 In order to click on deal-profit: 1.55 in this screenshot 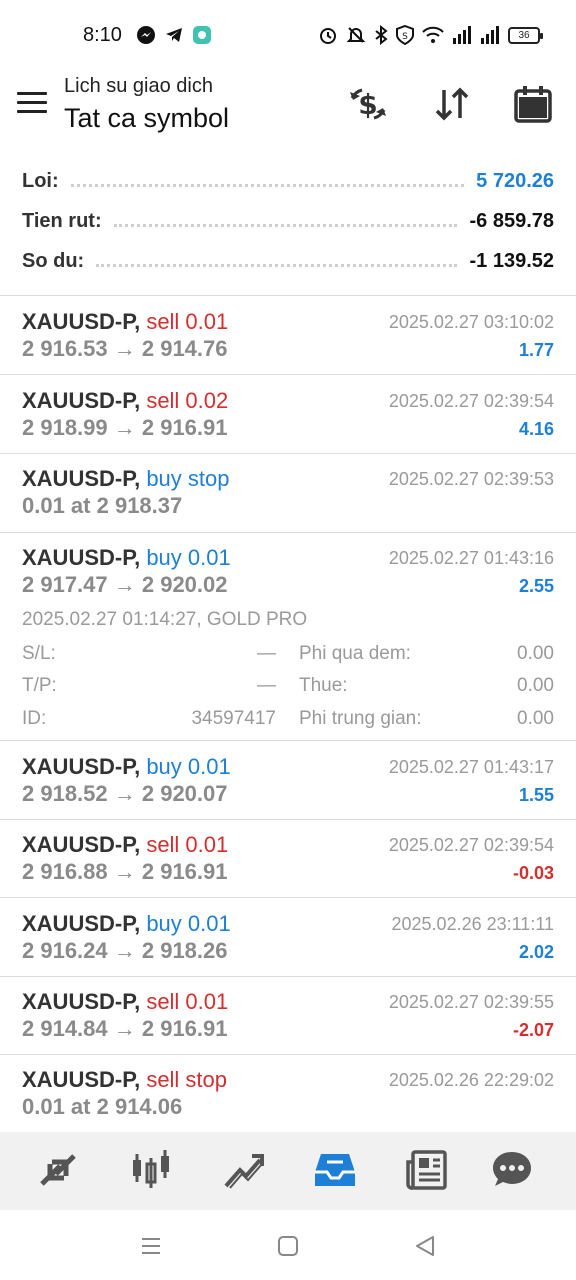, I will do `click(536, 795)`.